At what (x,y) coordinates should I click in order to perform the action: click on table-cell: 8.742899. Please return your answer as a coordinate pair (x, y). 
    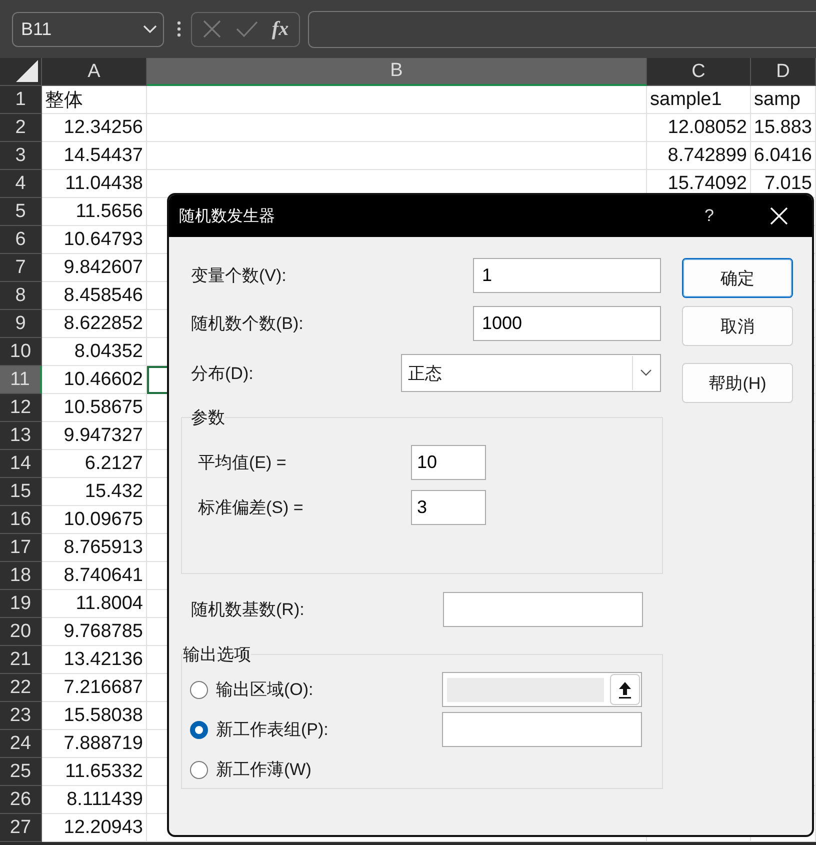
    Looking at the image, I should click on (699, 156).